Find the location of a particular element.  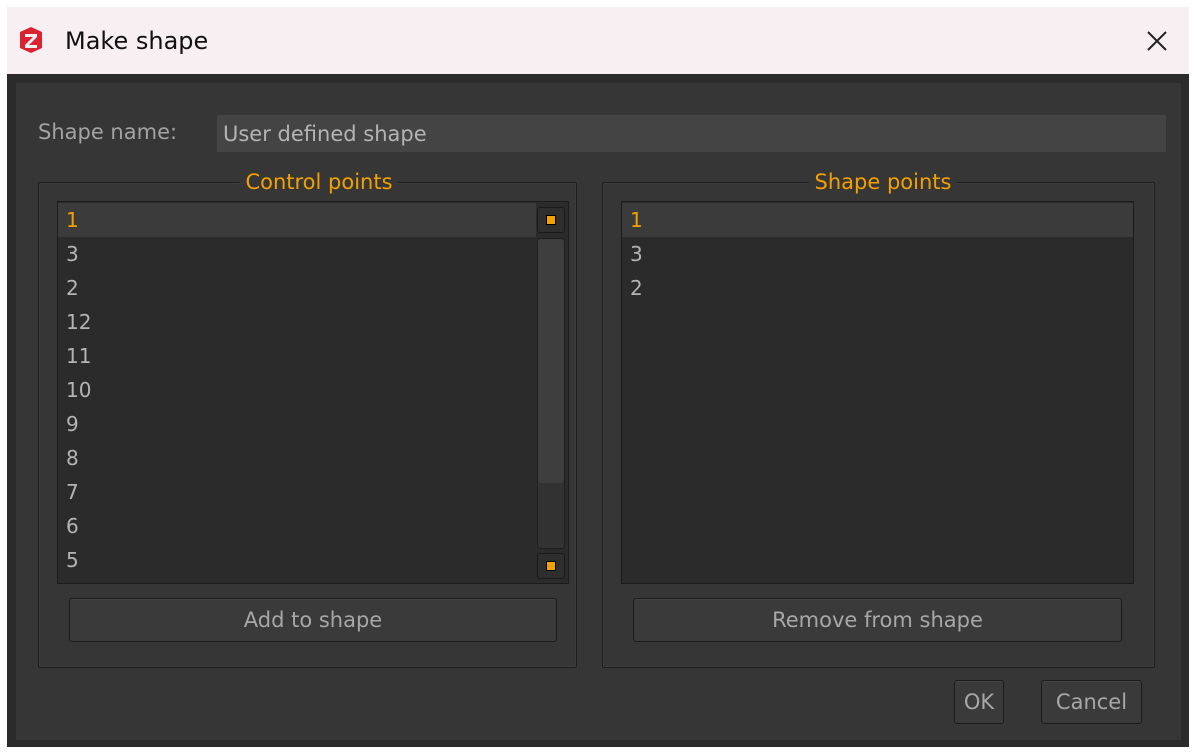

list-item: 6 is located at coordinates (297, 526).